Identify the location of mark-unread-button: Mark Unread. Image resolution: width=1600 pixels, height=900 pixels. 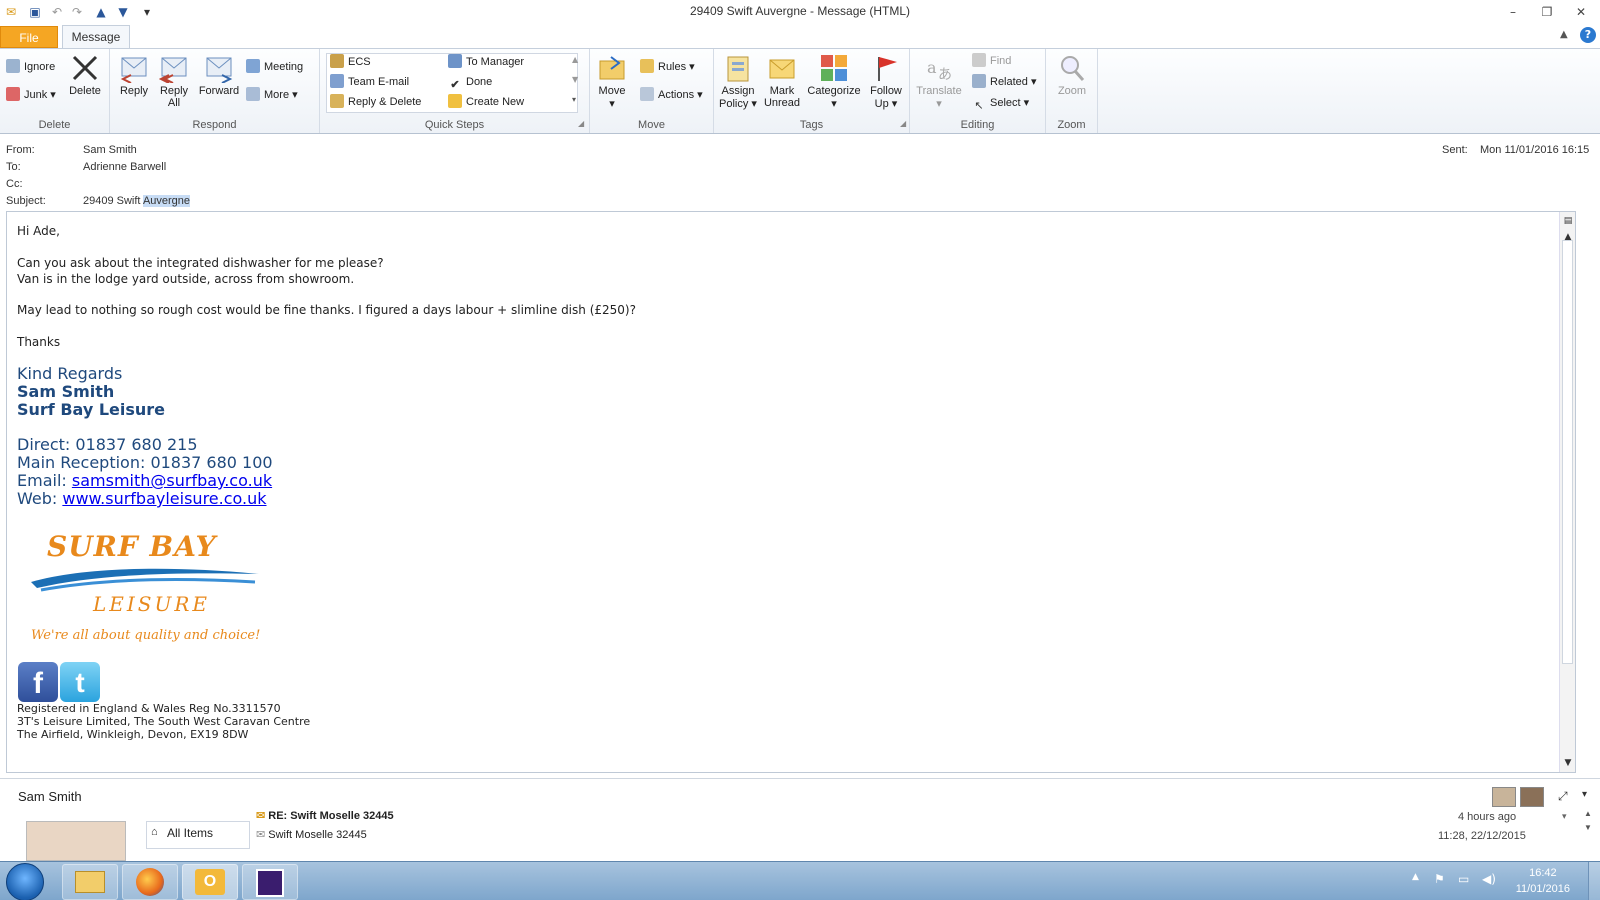
(782, 81).